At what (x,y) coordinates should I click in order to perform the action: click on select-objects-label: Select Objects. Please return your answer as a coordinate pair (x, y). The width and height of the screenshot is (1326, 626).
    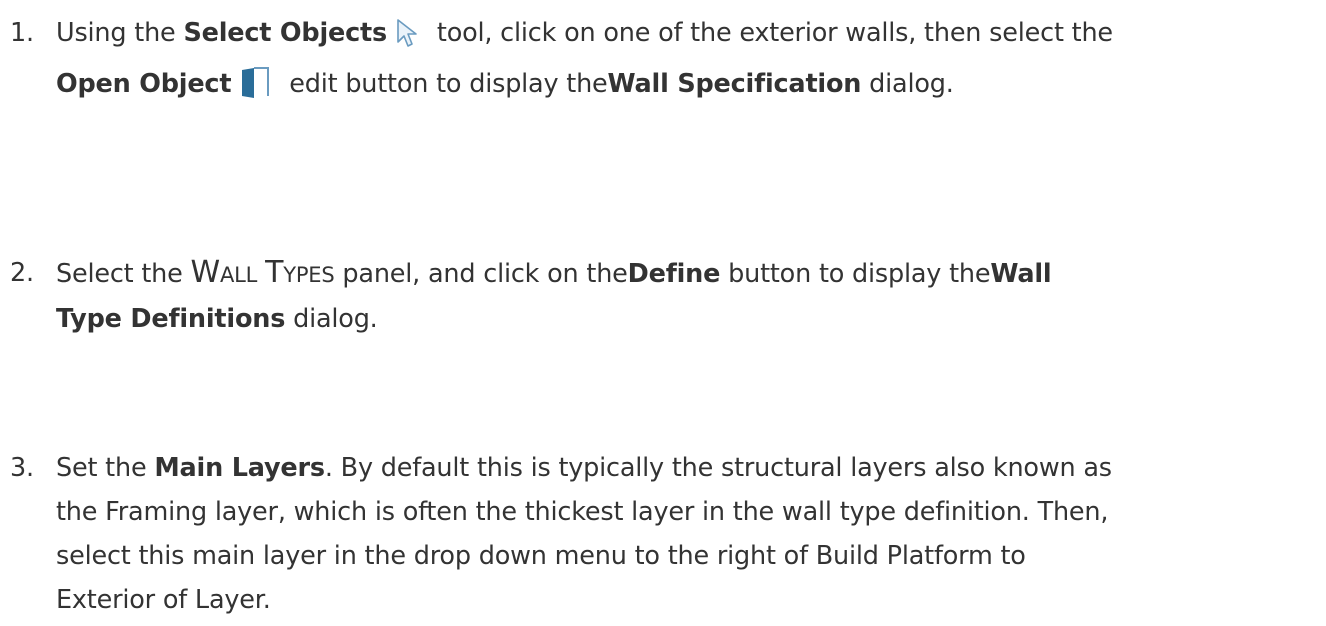
    Looking at the image, I should click on (285, 33).